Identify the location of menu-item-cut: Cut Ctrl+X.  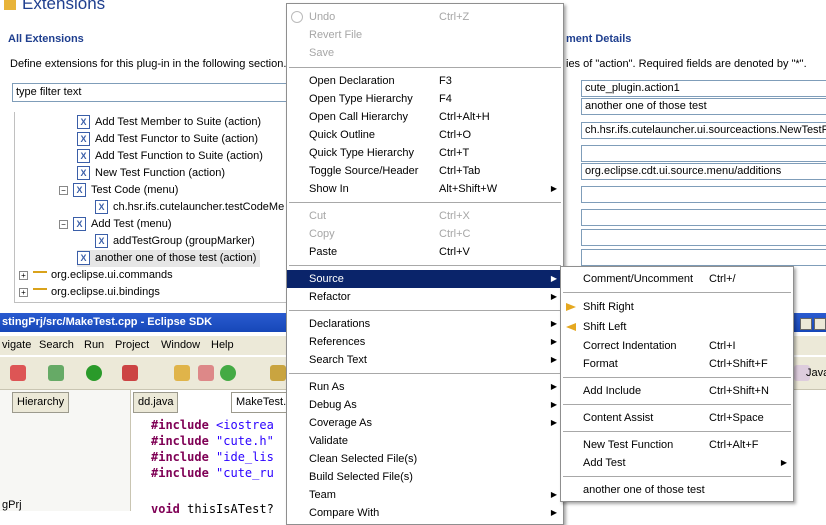
(425, 216).